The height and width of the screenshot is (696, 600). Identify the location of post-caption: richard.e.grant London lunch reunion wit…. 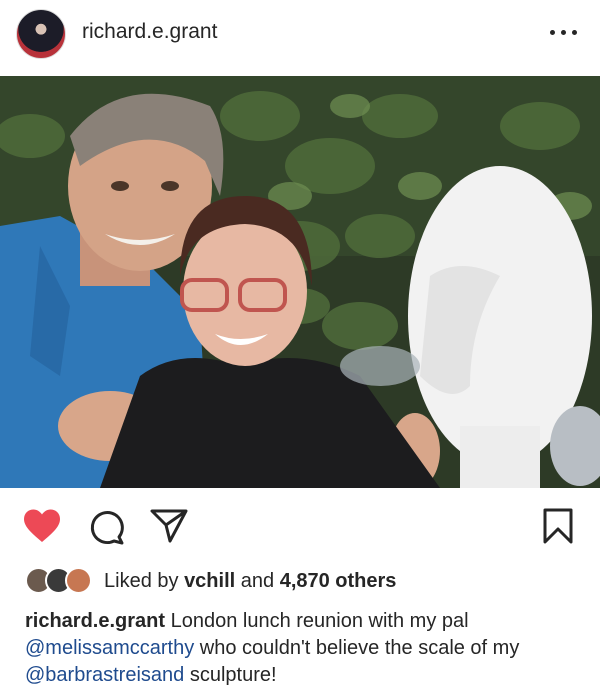
(305, 648).